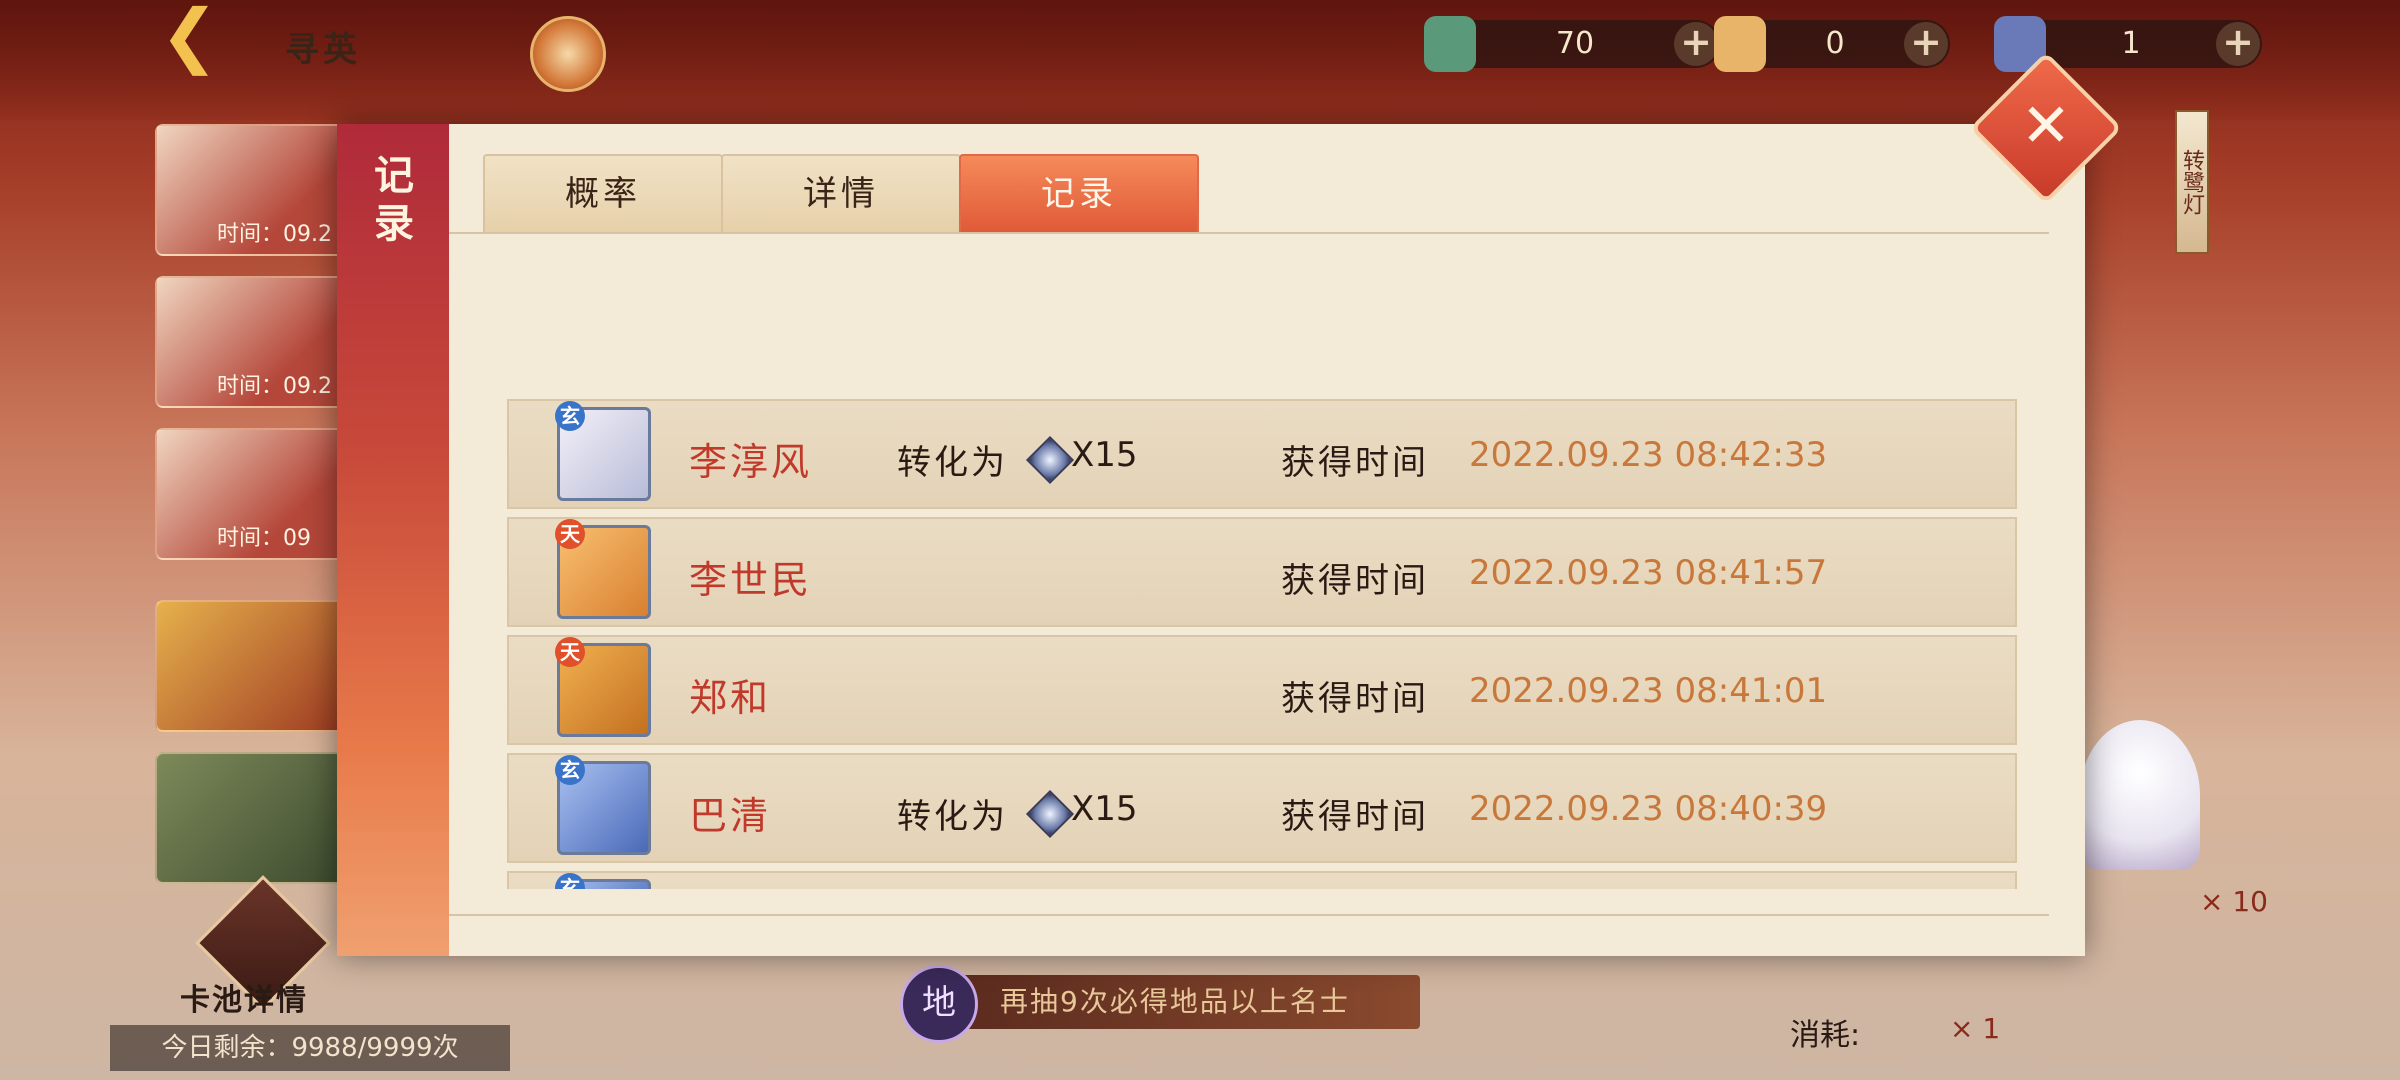 This screenshot has height=1080, width=2400. What do you see at coordinates (939, 1004) in the screenshot?
I see `pity-badge: 地` at bounding box center [939, 1004].